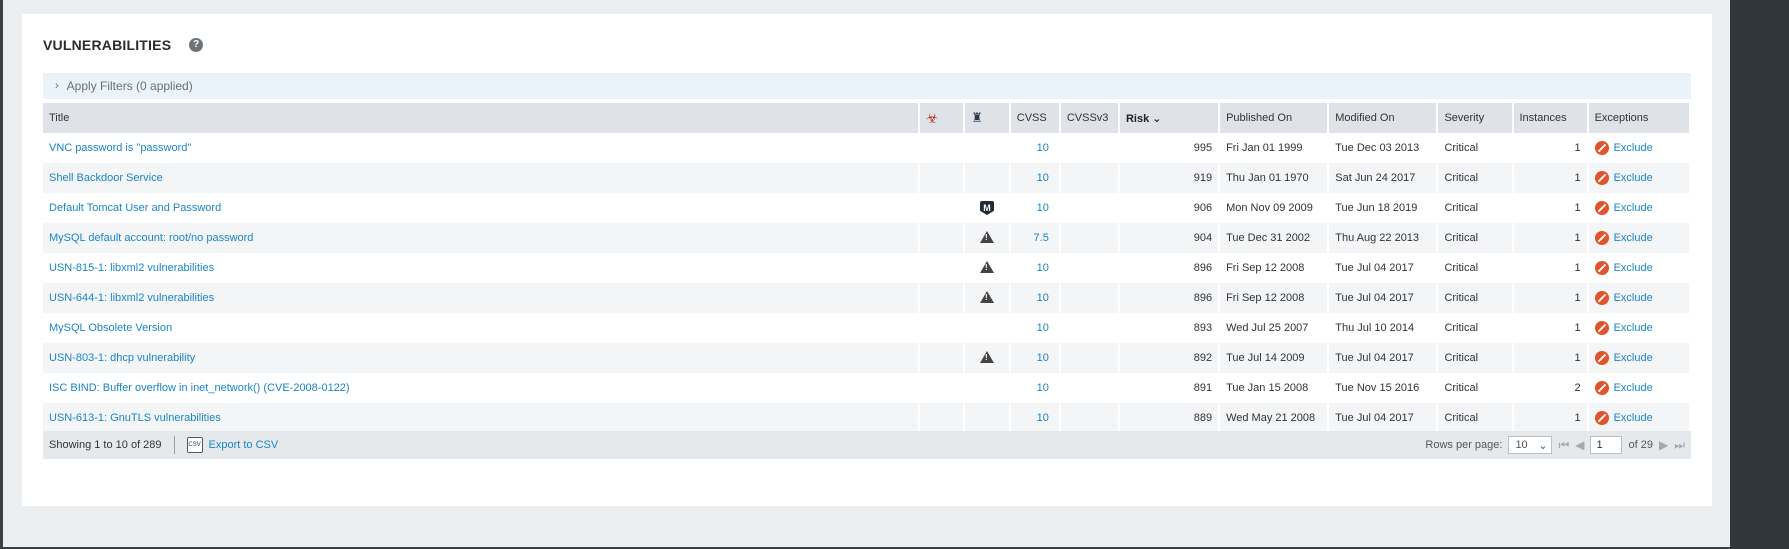 This screenshot has height=549, width=1789. I want to click on col-header-exceptions: Exceptions, so click(1639, 118).